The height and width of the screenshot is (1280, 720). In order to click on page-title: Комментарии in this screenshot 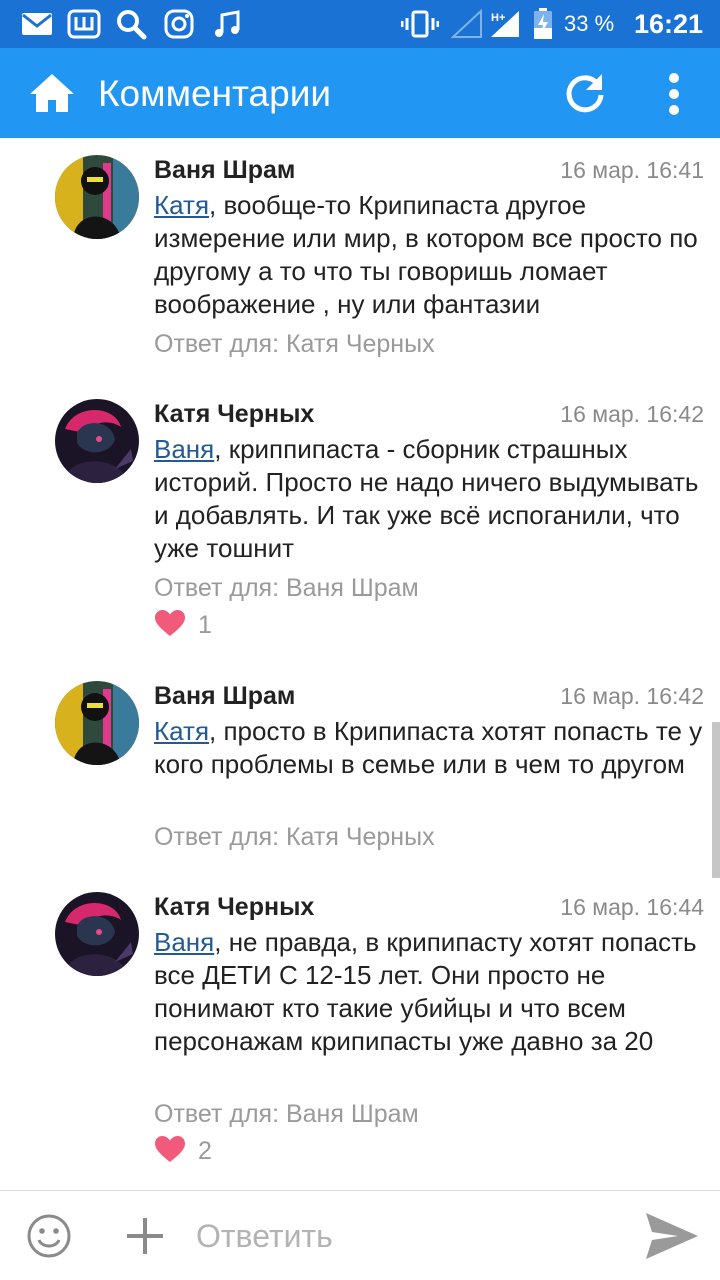, I will do `click(215, 93)`.